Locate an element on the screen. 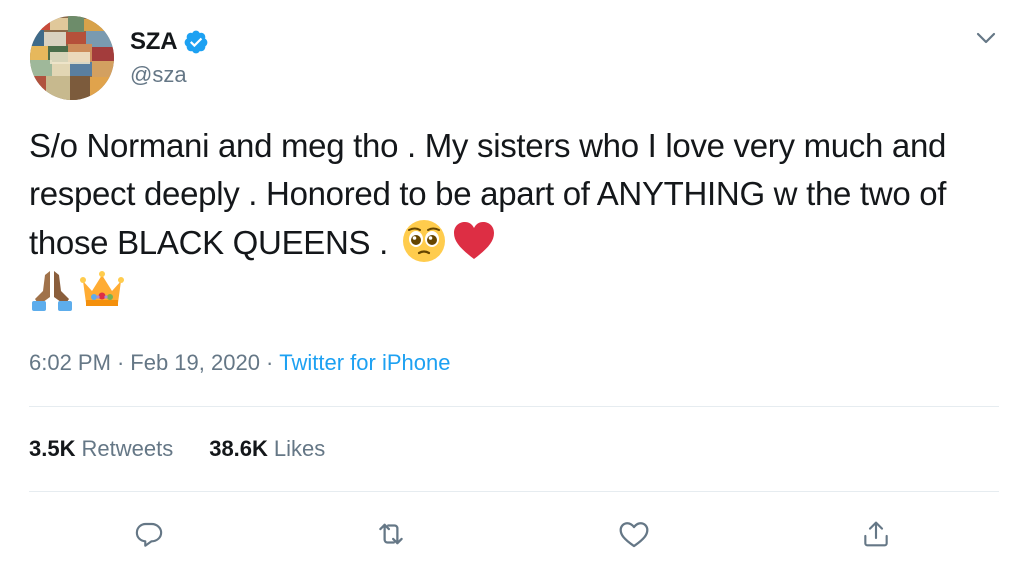 Image resolution: width=1024 pixels, height=573 pixels. like-icon is located at coordinates (634, 534).